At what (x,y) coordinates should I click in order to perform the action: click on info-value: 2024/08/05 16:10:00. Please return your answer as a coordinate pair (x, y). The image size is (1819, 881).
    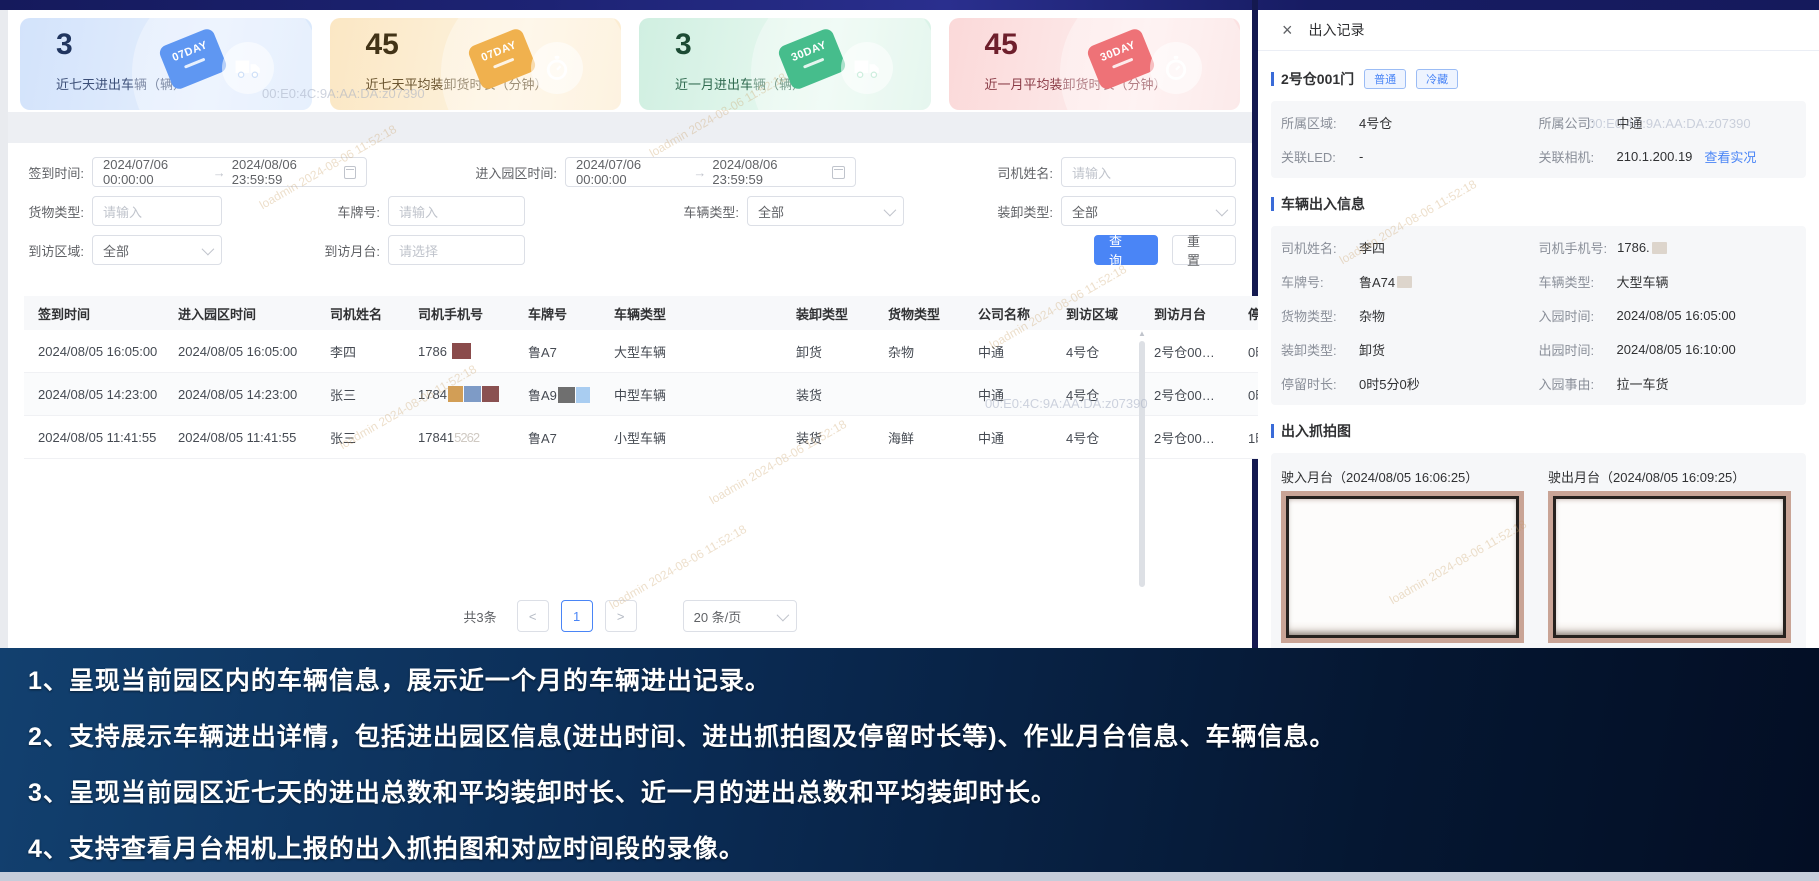
    Looking at the image, I should click on (1676, 349).